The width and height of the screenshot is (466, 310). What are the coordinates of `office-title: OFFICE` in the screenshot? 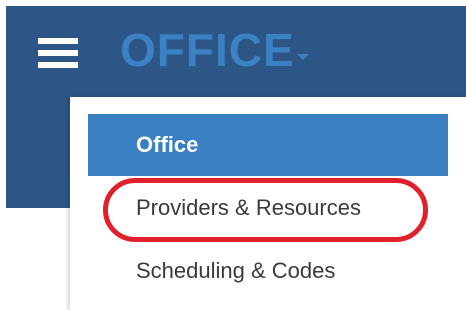 It's located at (207, 50).